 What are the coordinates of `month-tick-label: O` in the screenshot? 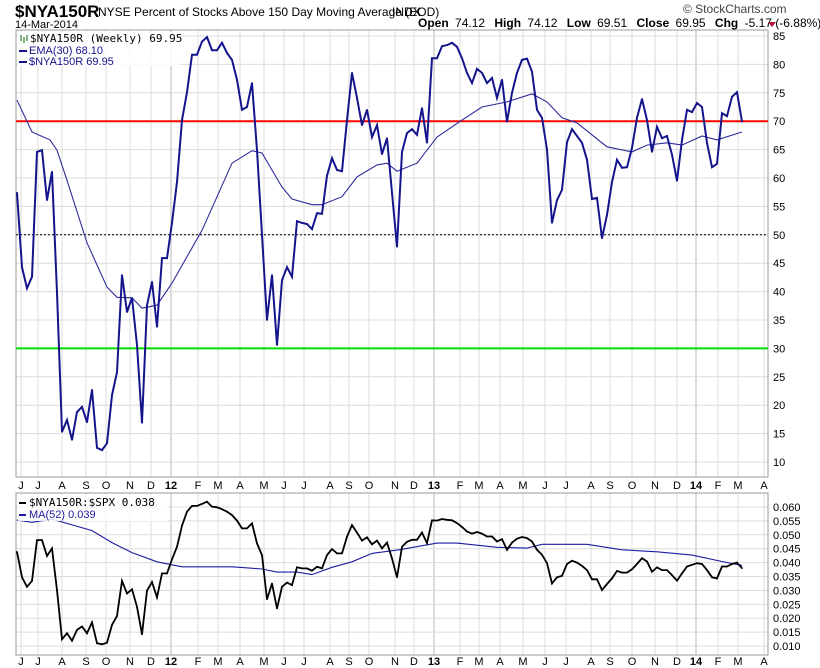 It's located at (106, 486).